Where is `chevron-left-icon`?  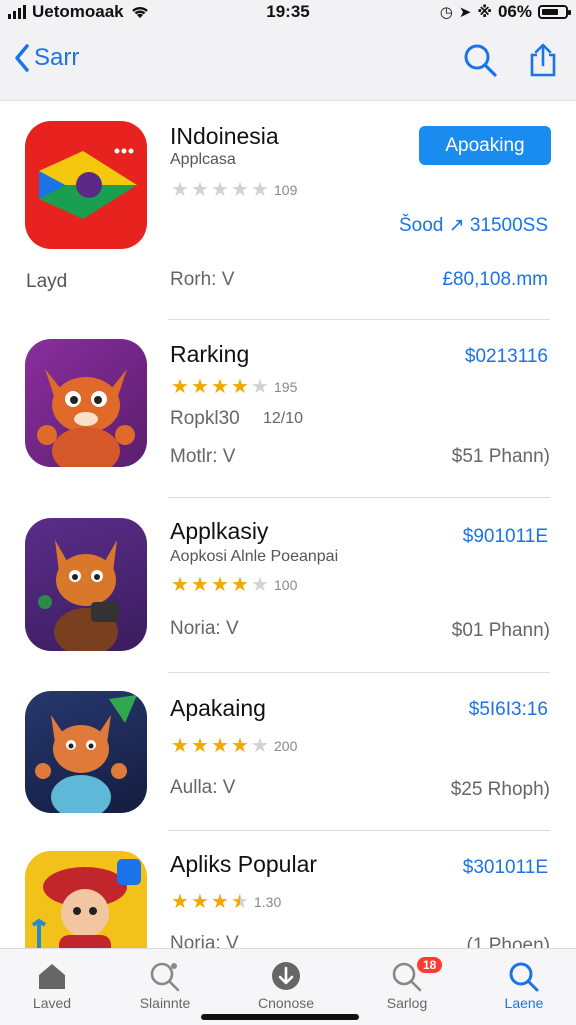
chevron-left-icon is located at coordinates (22, 58).